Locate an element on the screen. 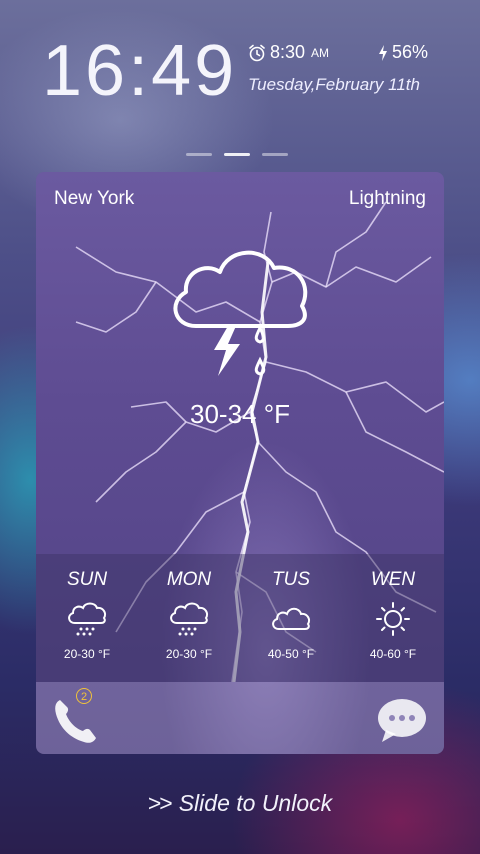 This screenshot has height=854, width=480. alarm-suffix: AM is located at coordinates (320, 52).